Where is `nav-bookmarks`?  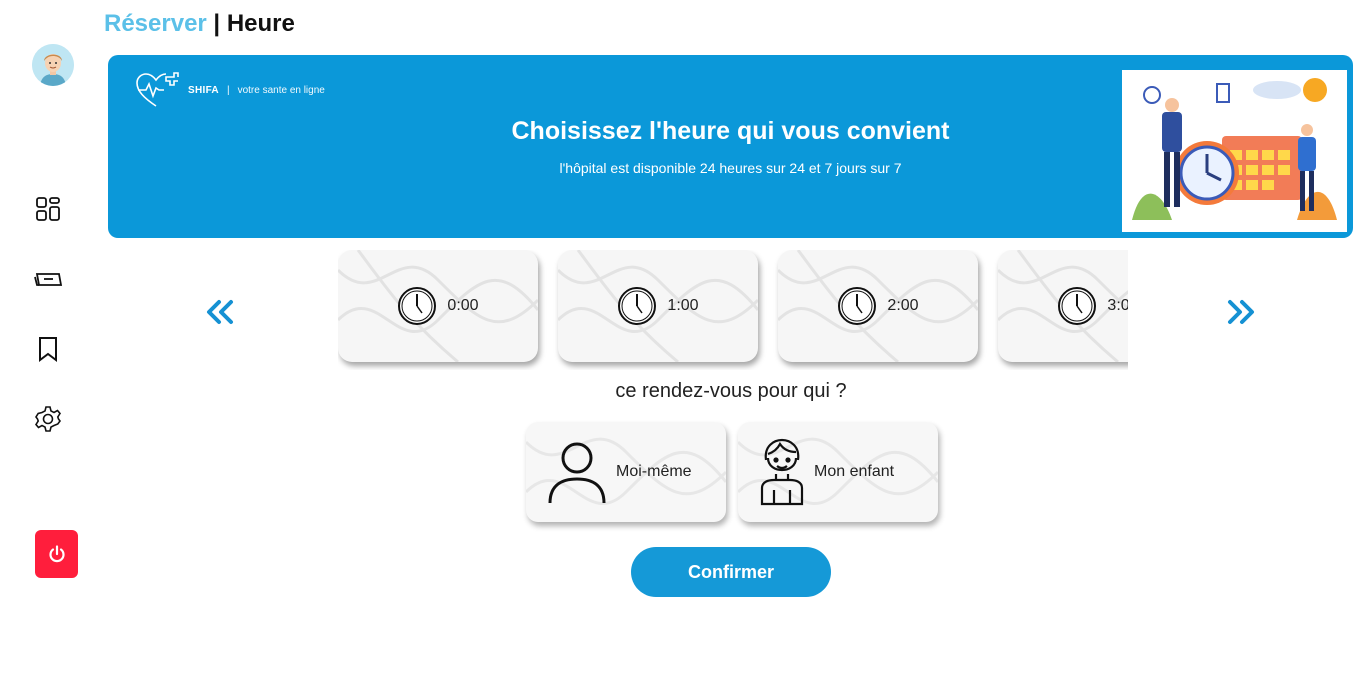
nav-bookmarks is located at coordinates (48, 349).